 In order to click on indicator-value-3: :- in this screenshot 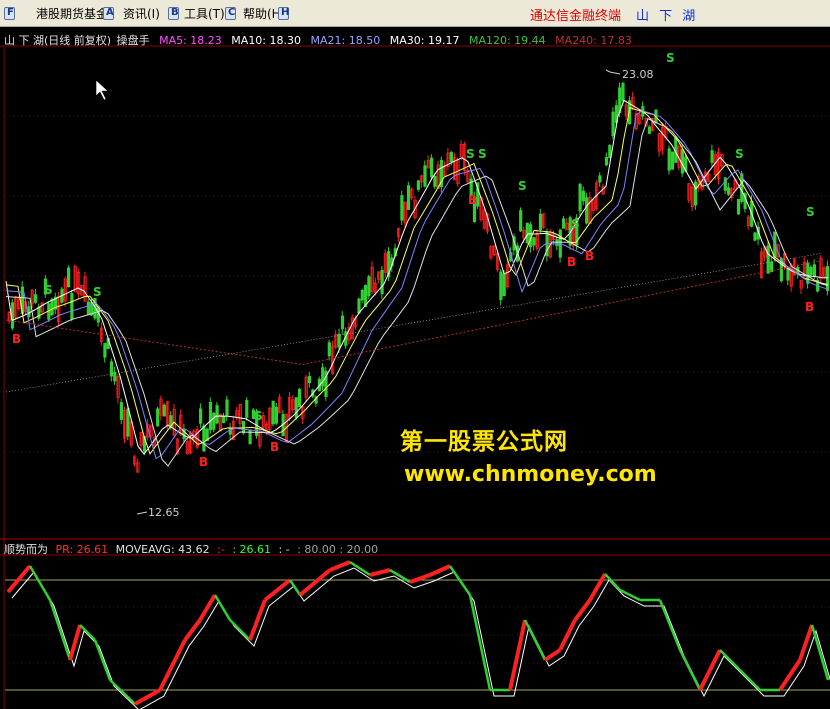, I will do `click(221, 549)`.